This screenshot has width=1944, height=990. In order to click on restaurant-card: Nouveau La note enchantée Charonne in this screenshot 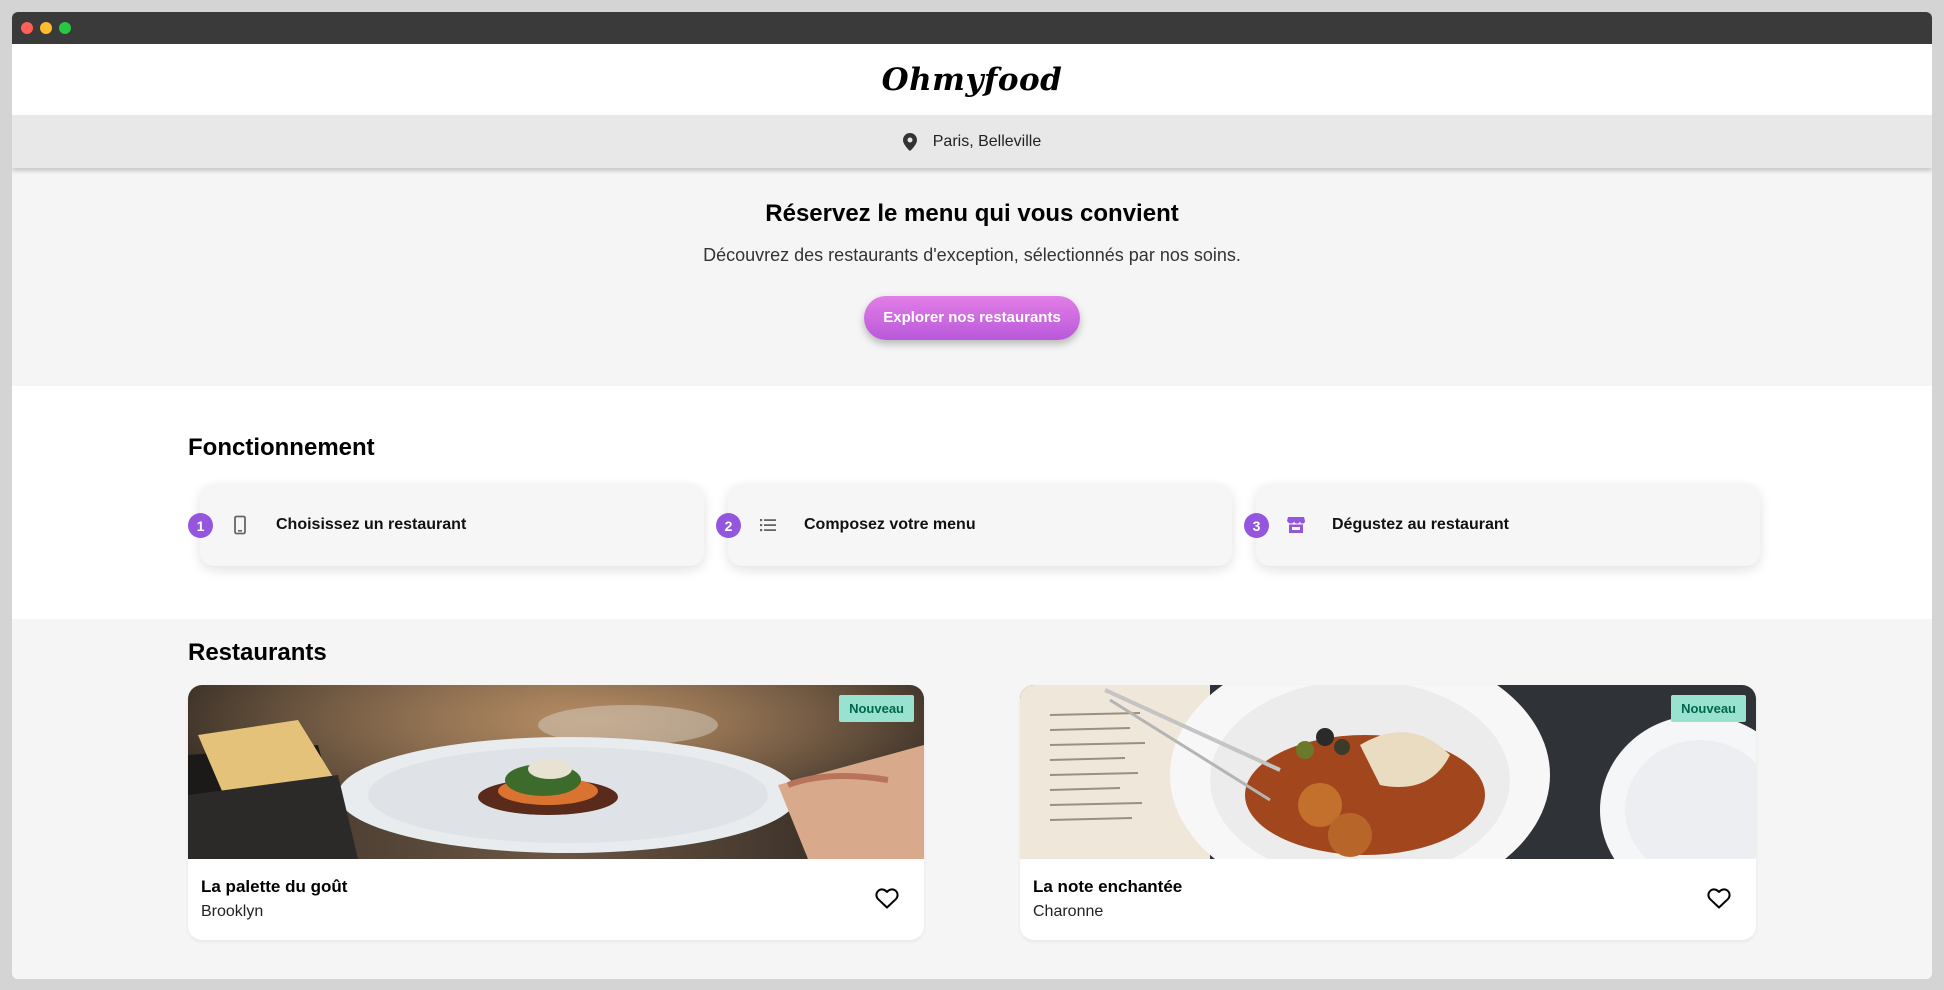, I will do `click(1388, 812)`.